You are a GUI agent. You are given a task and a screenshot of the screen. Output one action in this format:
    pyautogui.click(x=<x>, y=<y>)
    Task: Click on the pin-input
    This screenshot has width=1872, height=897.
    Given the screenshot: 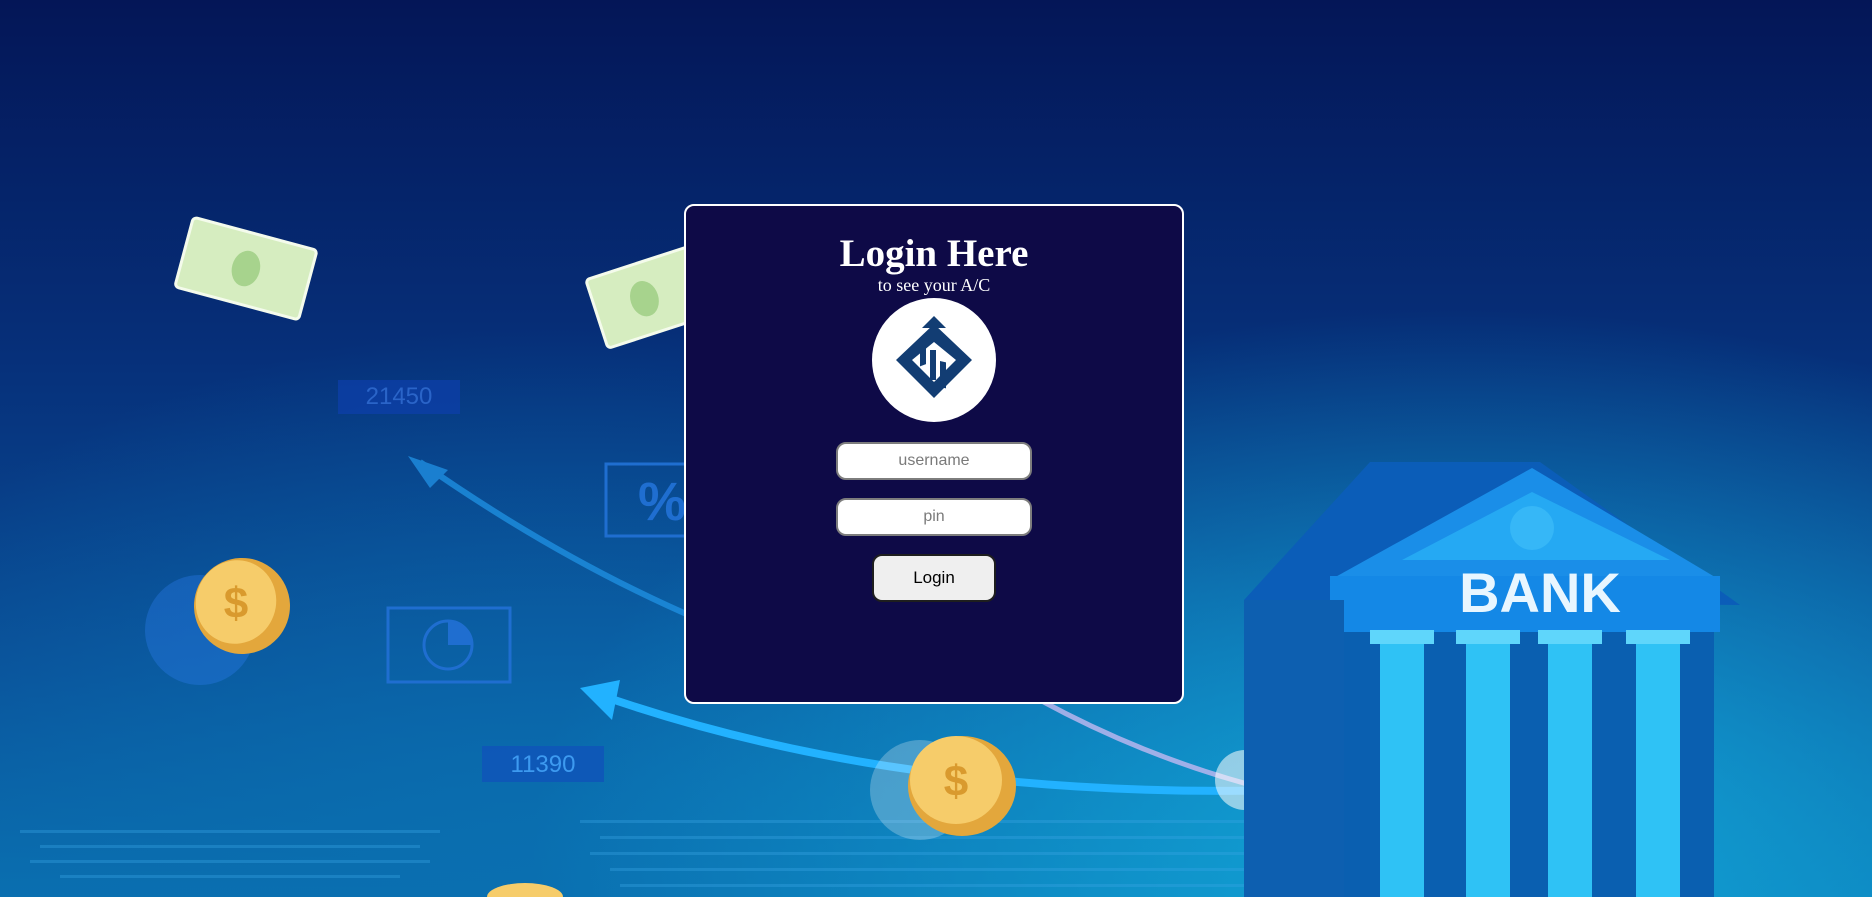 What is the action you would take?
    pyautogui.click(x=934, y=517)
    